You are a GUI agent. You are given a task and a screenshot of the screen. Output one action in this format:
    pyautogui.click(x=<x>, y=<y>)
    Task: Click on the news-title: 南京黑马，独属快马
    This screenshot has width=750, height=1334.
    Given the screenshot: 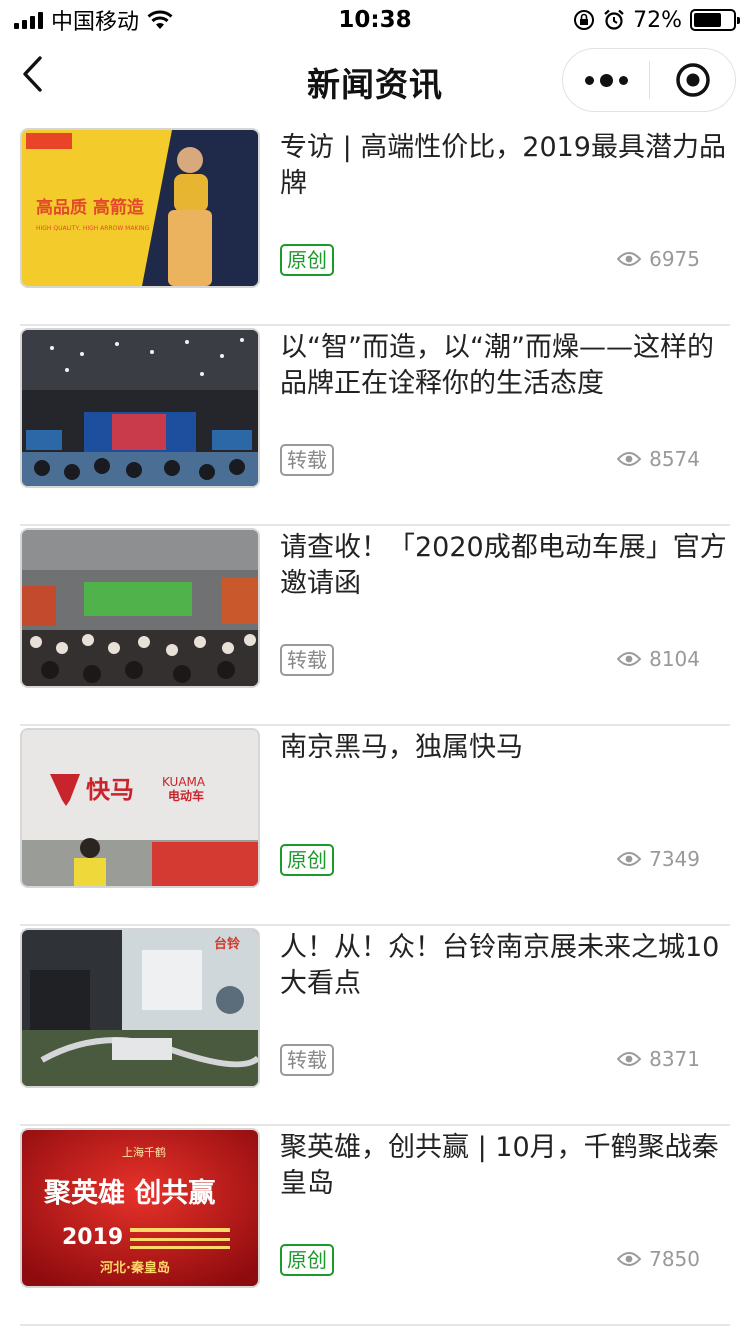 What is the action you would take?
    pyautogui.click(x=401, y=747)
    